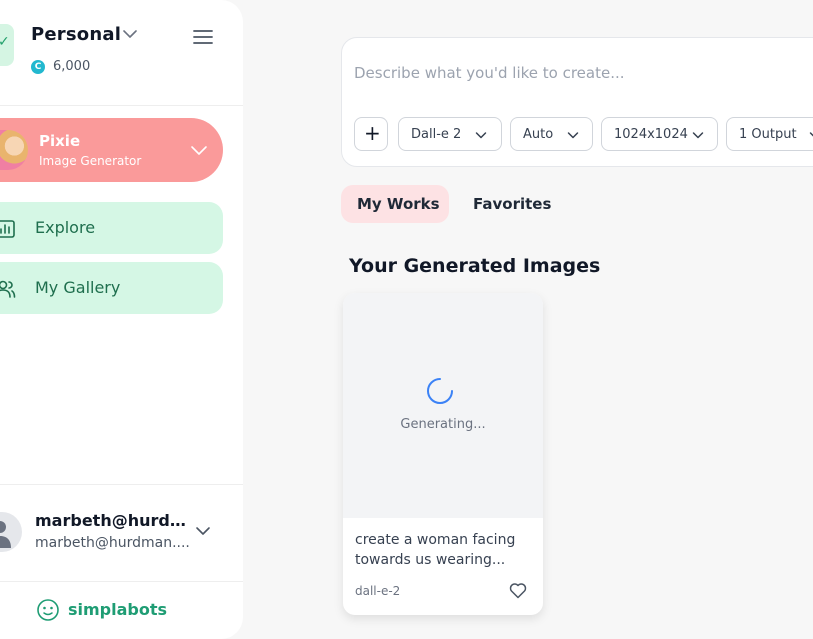  I want to click on sidebar-item-my-gallery: My Gallery, so click(111, 288).